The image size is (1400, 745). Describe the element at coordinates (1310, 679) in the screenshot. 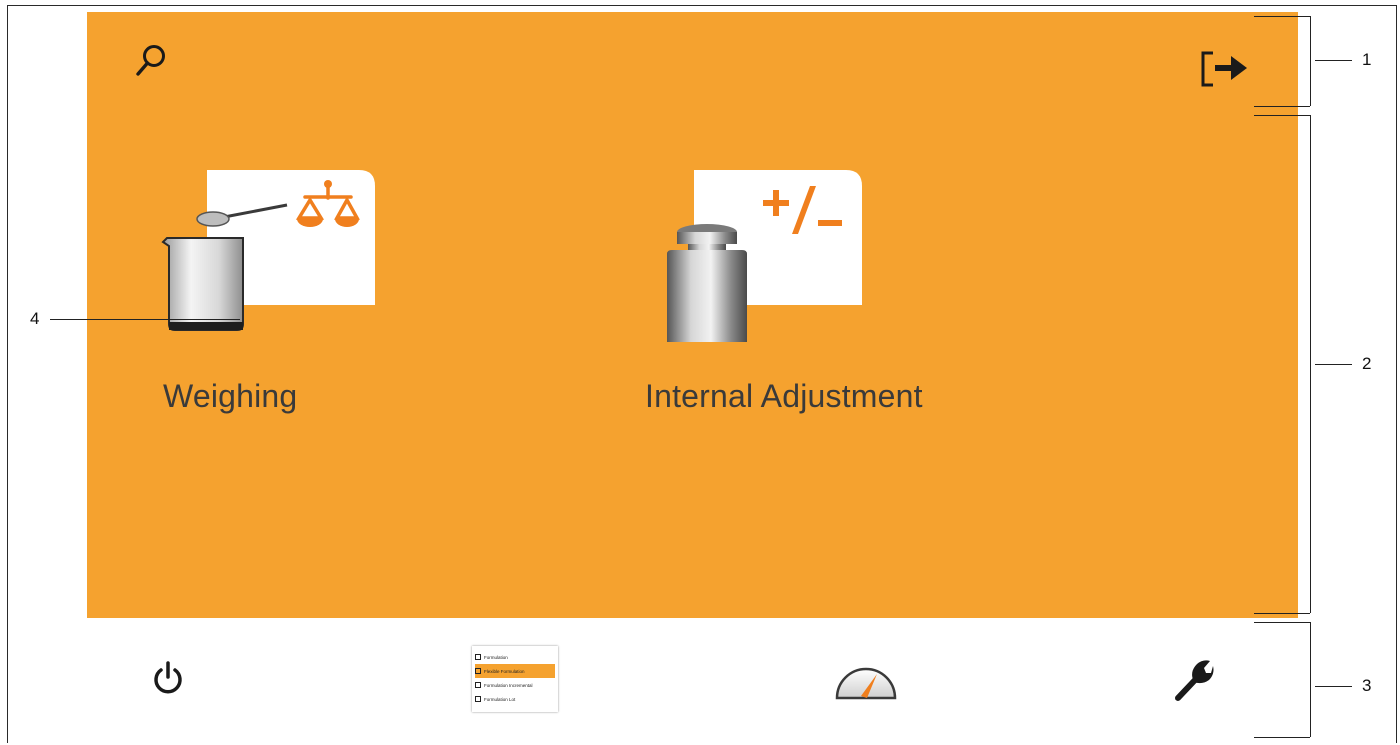

I see `callout-3-bracket` at that location.